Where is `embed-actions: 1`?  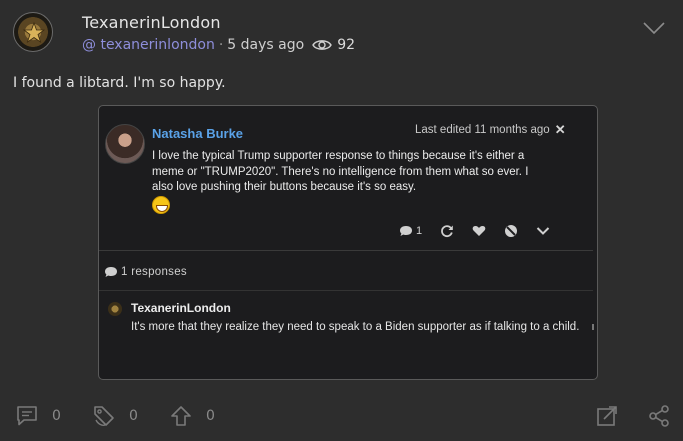
embed-actions: 1 is located at coordinates (483, 231).